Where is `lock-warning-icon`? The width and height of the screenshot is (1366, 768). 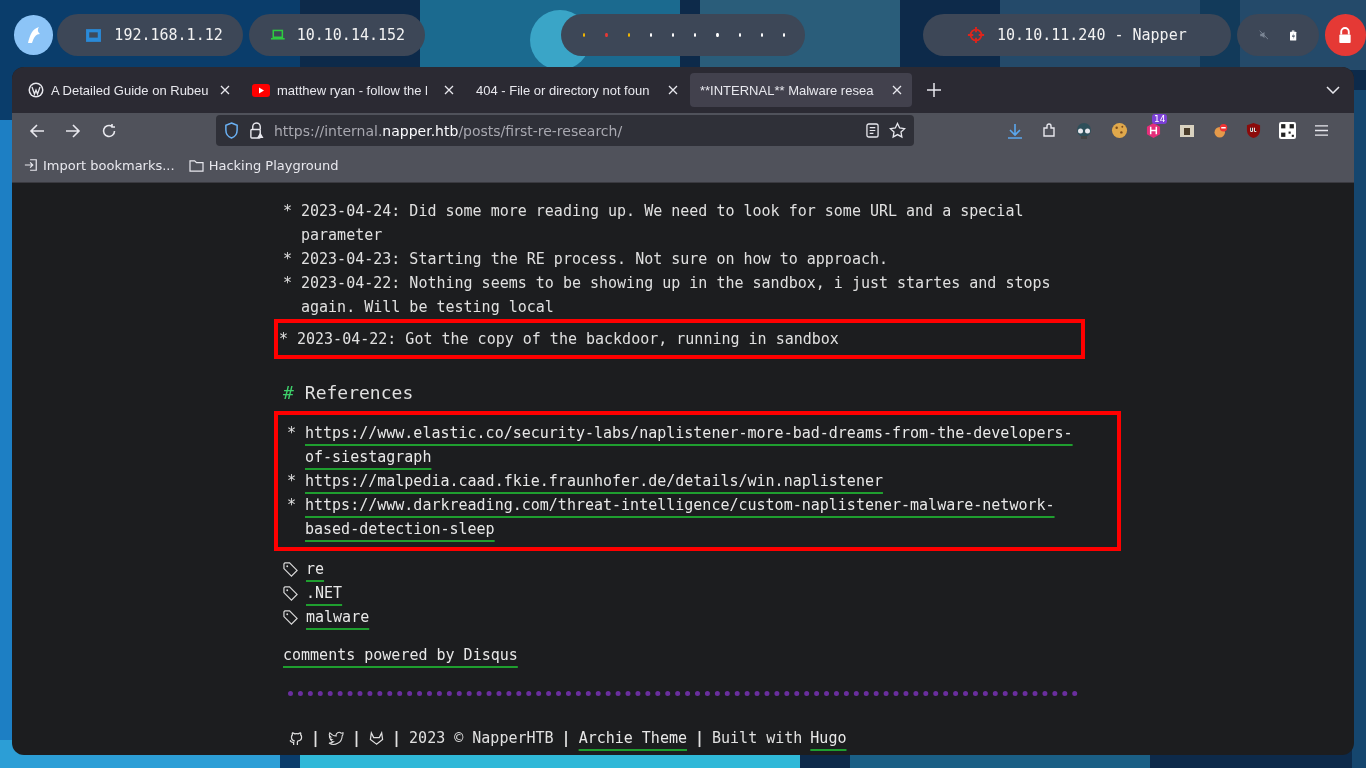 lock-warning-icon is located at coordinates (256, 130).